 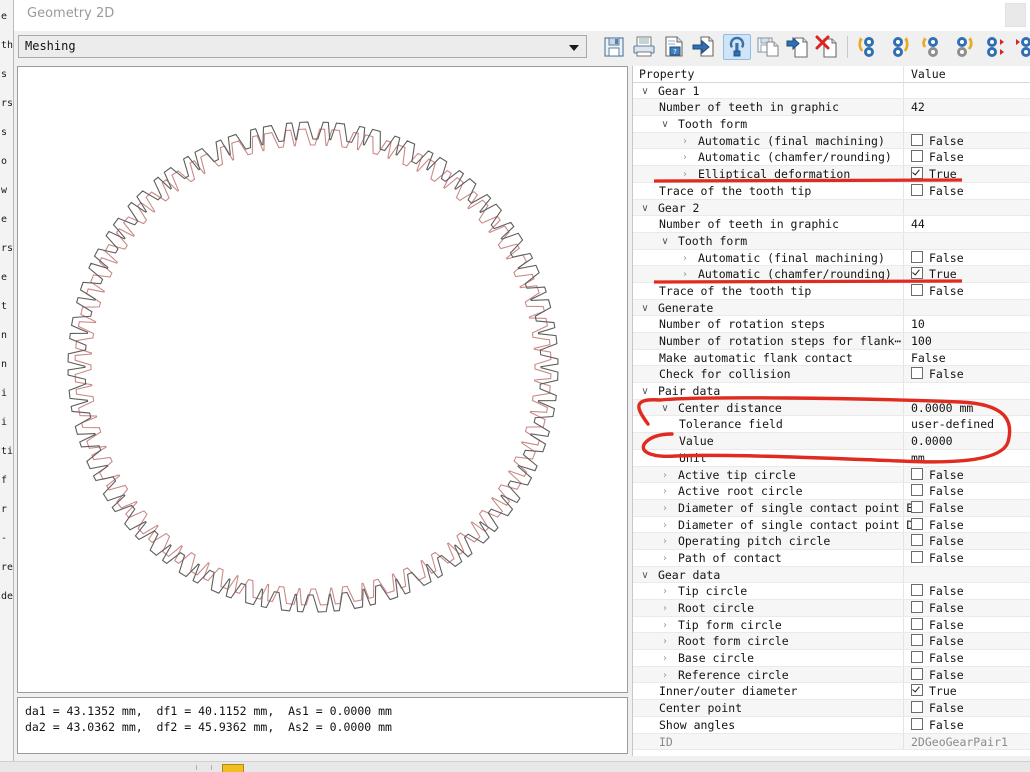 I want to click on mode-select: Meshing, so click(x=302, y=46).